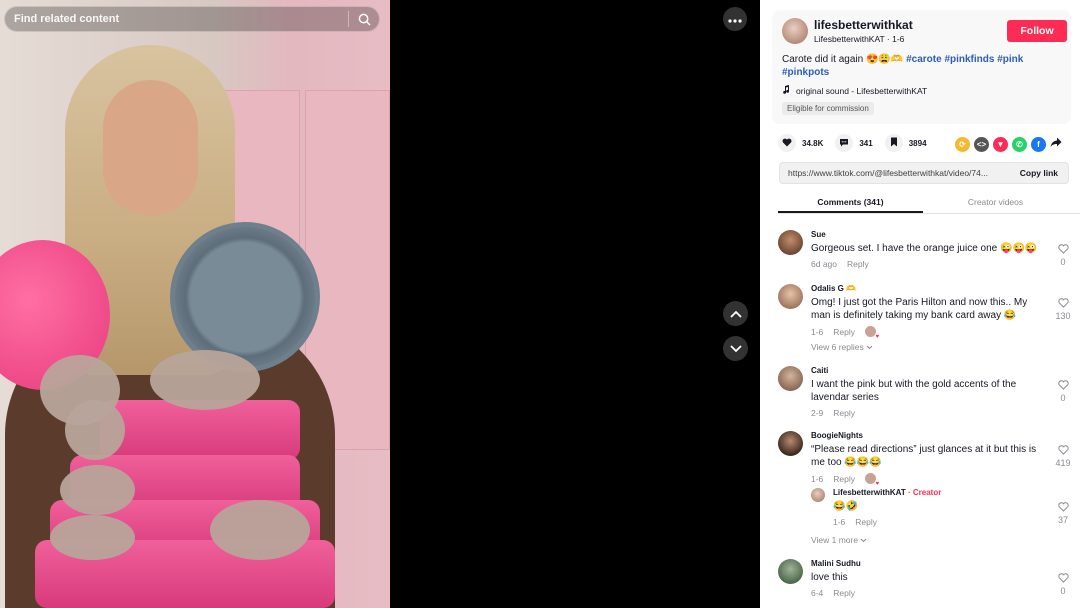 Image resolution: width=1080 pixels, height=608 pixels. Describe the element at coordinates (1056, 144) in the screenshot. I see `share-arrow-icon` at that location.